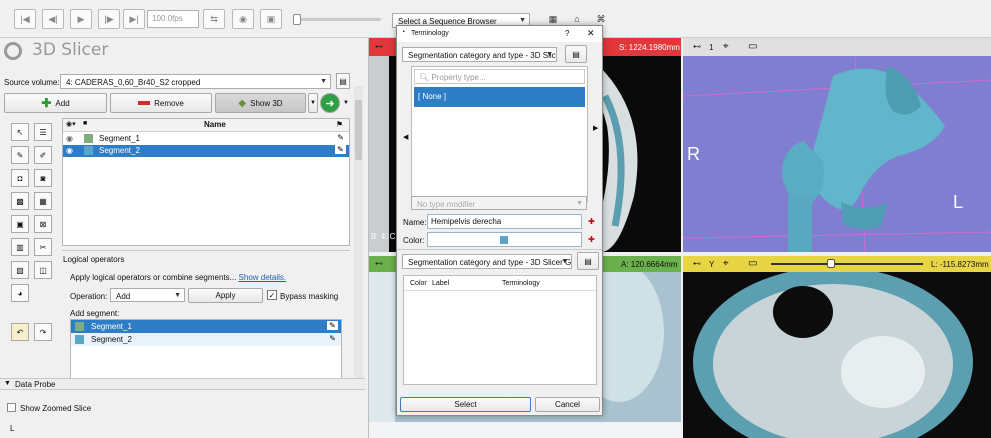 The width and height of the screenshot is (991, 438). What do you see at coordinates (43, 332) in the screenshot?
I see `redo-icon: ↷` at bounding box center [43, 332].